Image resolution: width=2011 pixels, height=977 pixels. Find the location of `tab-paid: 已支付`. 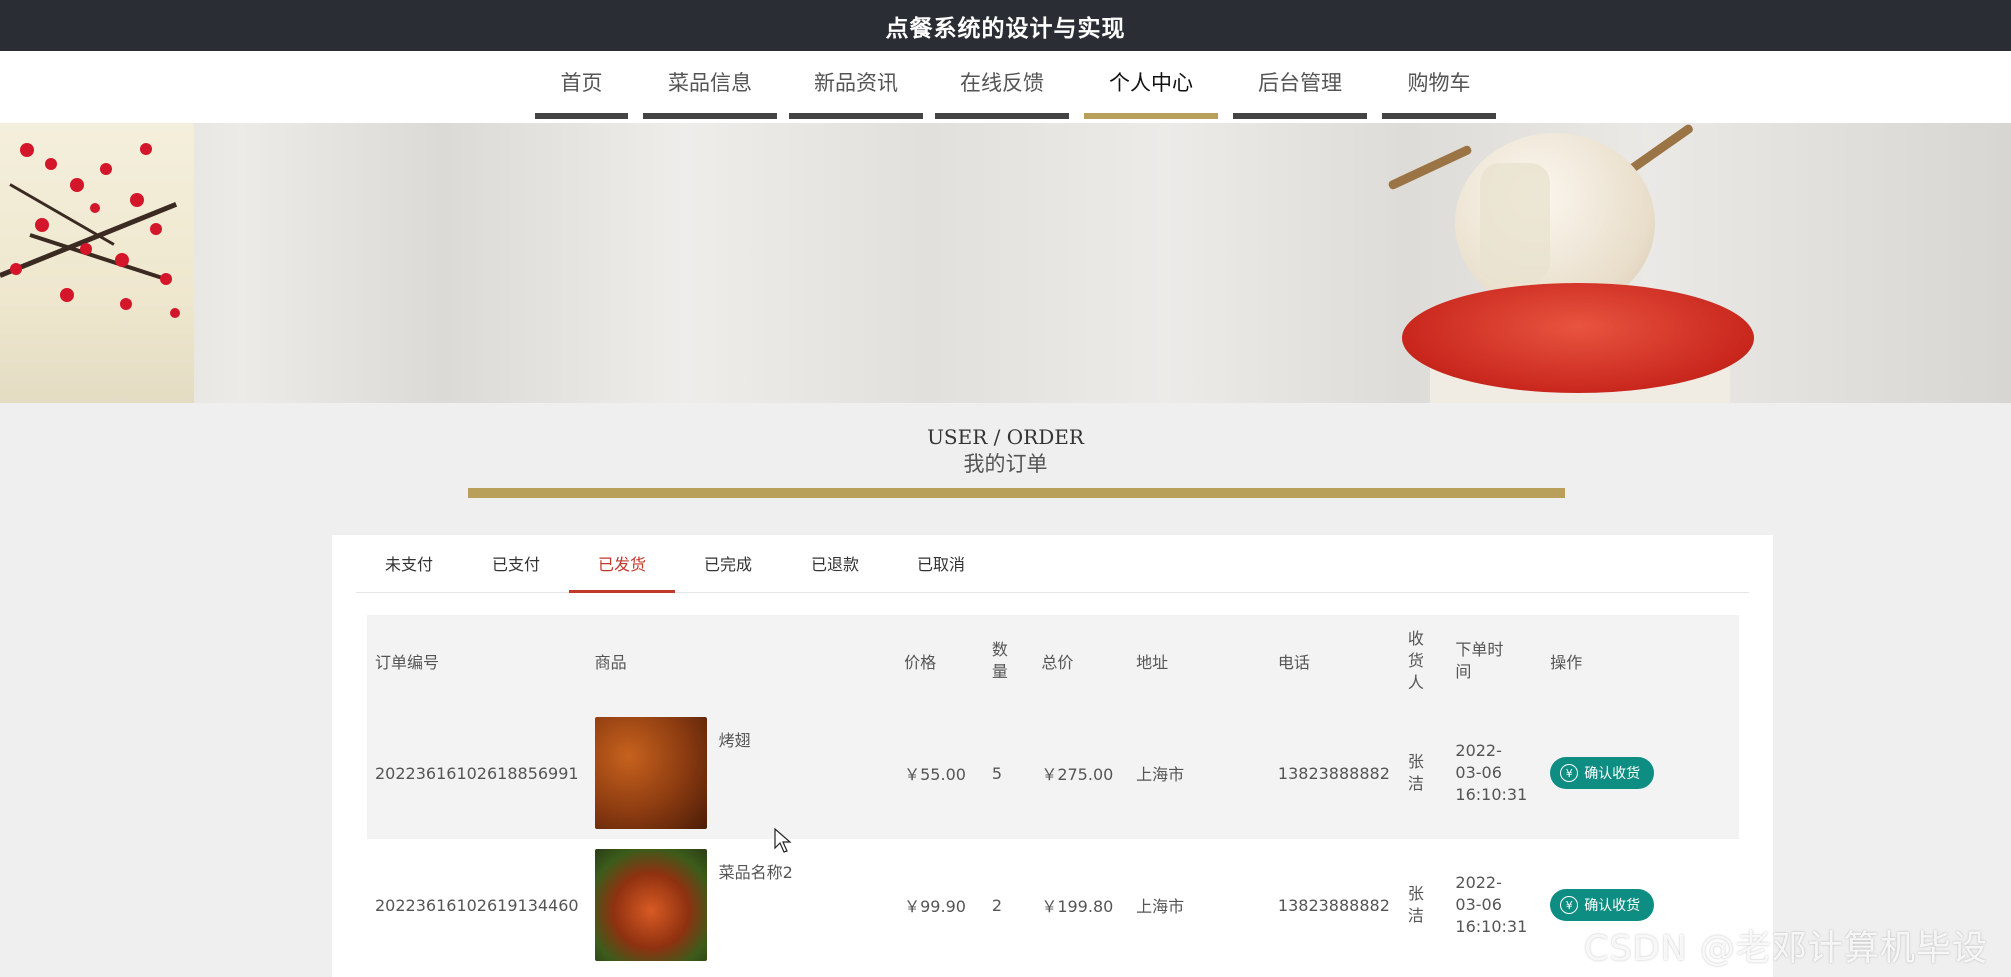

tab-paid: 已支付 is located at coordinates (516, 562).